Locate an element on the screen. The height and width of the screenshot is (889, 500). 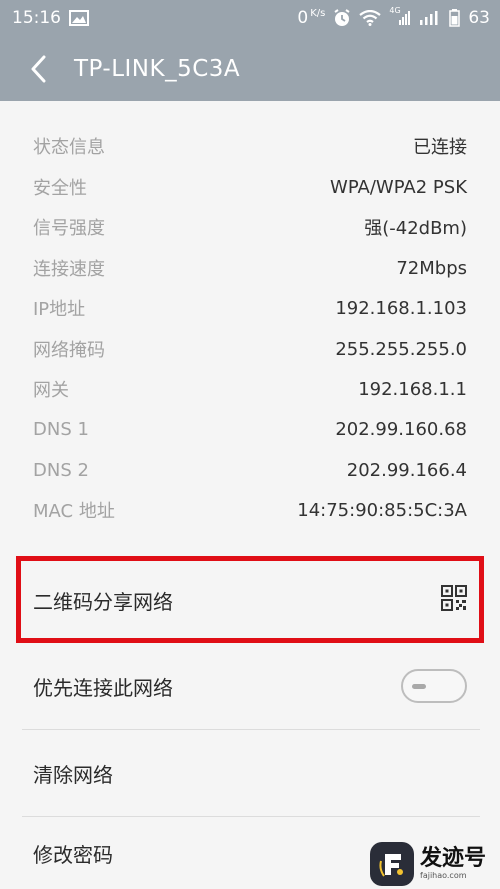
top-bar: 15:16 0 K/s 4G 63 TP-LINK_5C3A is located at coordinates (250, 50).